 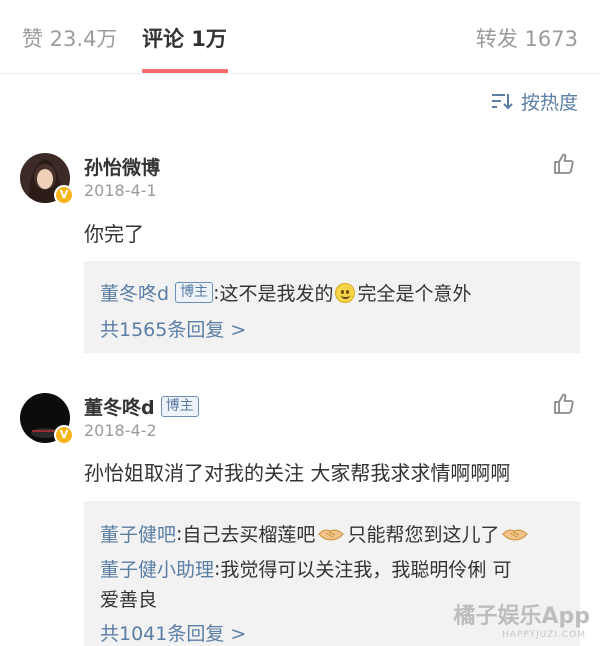 I want to click on tab-reposts: 转发 1673, so click(x=527, y=39).